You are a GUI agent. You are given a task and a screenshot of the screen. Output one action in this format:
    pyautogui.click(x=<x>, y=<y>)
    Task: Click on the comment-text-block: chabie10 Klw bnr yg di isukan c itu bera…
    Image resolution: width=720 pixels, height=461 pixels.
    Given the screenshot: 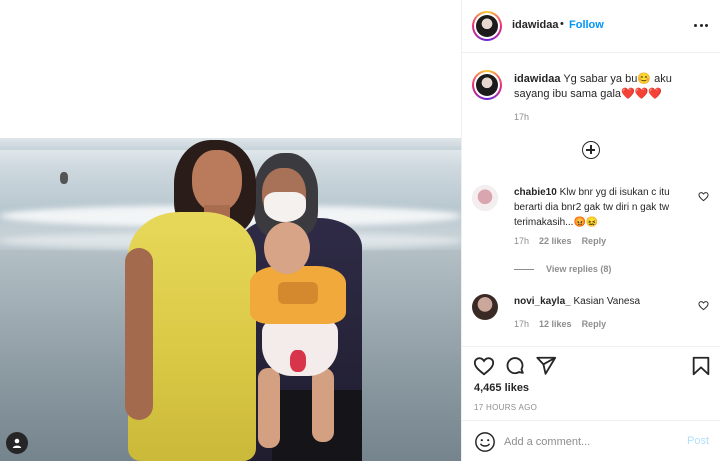 What is the action you would take?
    pyautogui.click(x=599, y=207)
    